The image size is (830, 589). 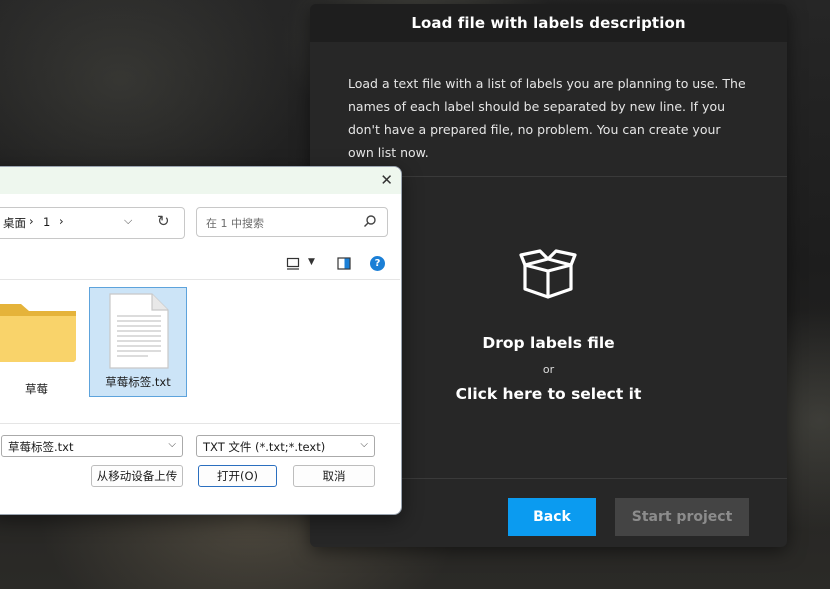 I want to click on search-input: 在 1 中搜索, so click(x=292, y=222).